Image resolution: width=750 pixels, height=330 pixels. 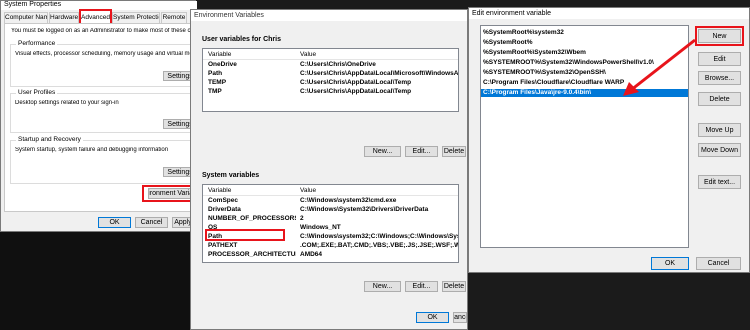 What do you see at coordinates (719, 36) in the screenshot?
I see `highlight-new-button` at bounding box center [719, 36].